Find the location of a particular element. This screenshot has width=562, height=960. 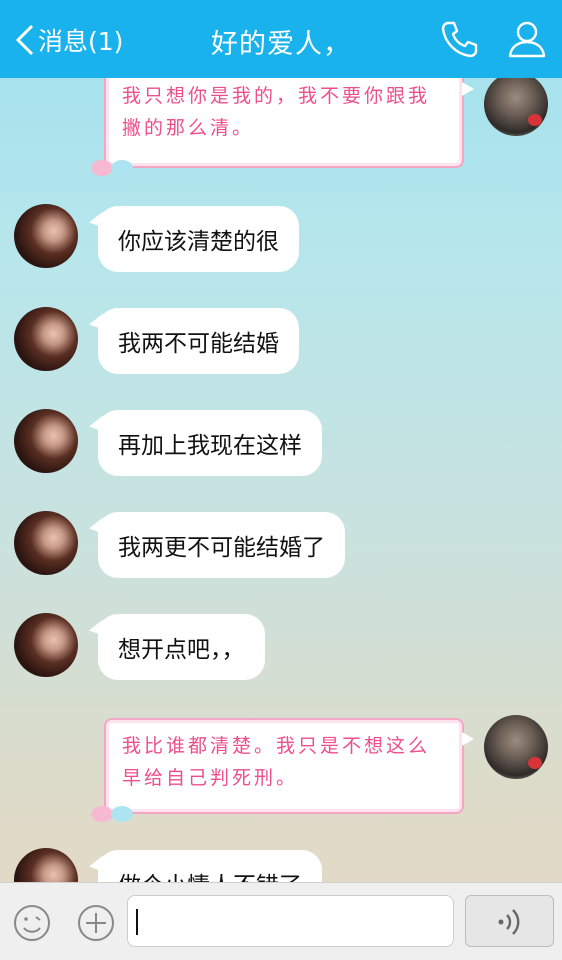

header-bar: 消息(1) 好的爱人， is located at coordinates (281, 39).